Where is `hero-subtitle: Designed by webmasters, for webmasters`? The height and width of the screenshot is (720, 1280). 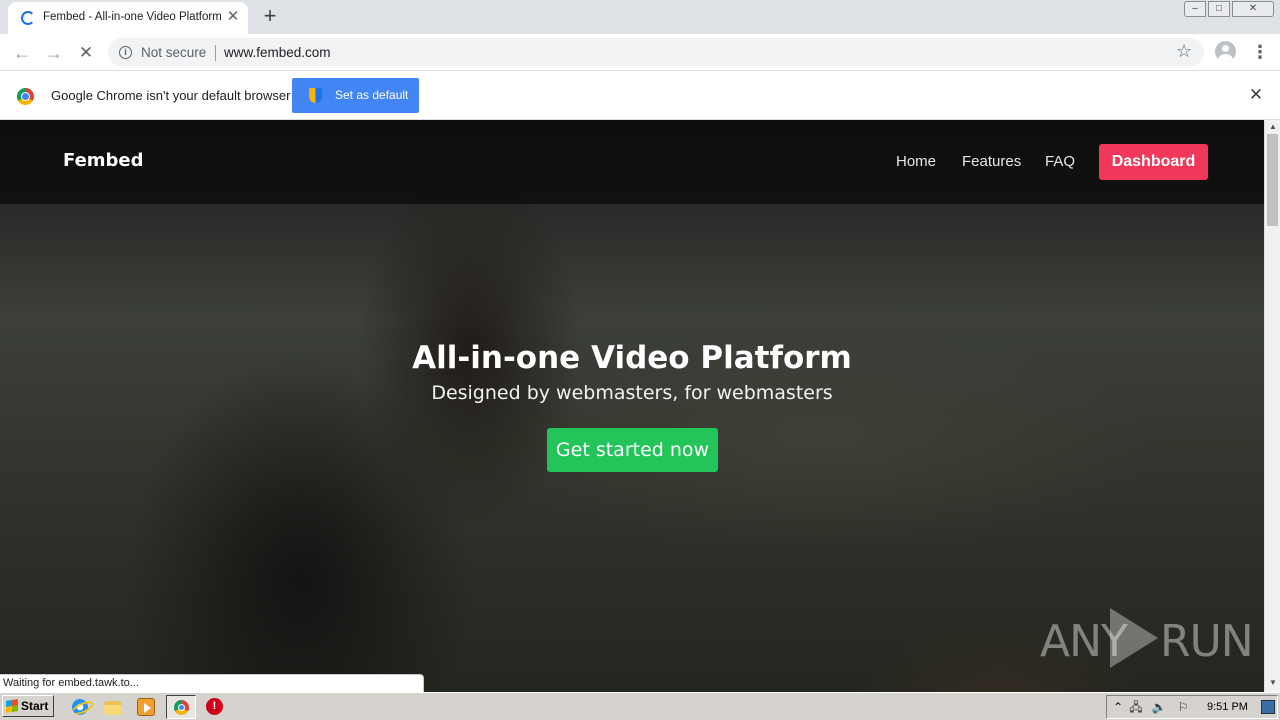
hero-subtitle: Designed by webmasters, for webmasters is located at coordinates (632, 393).